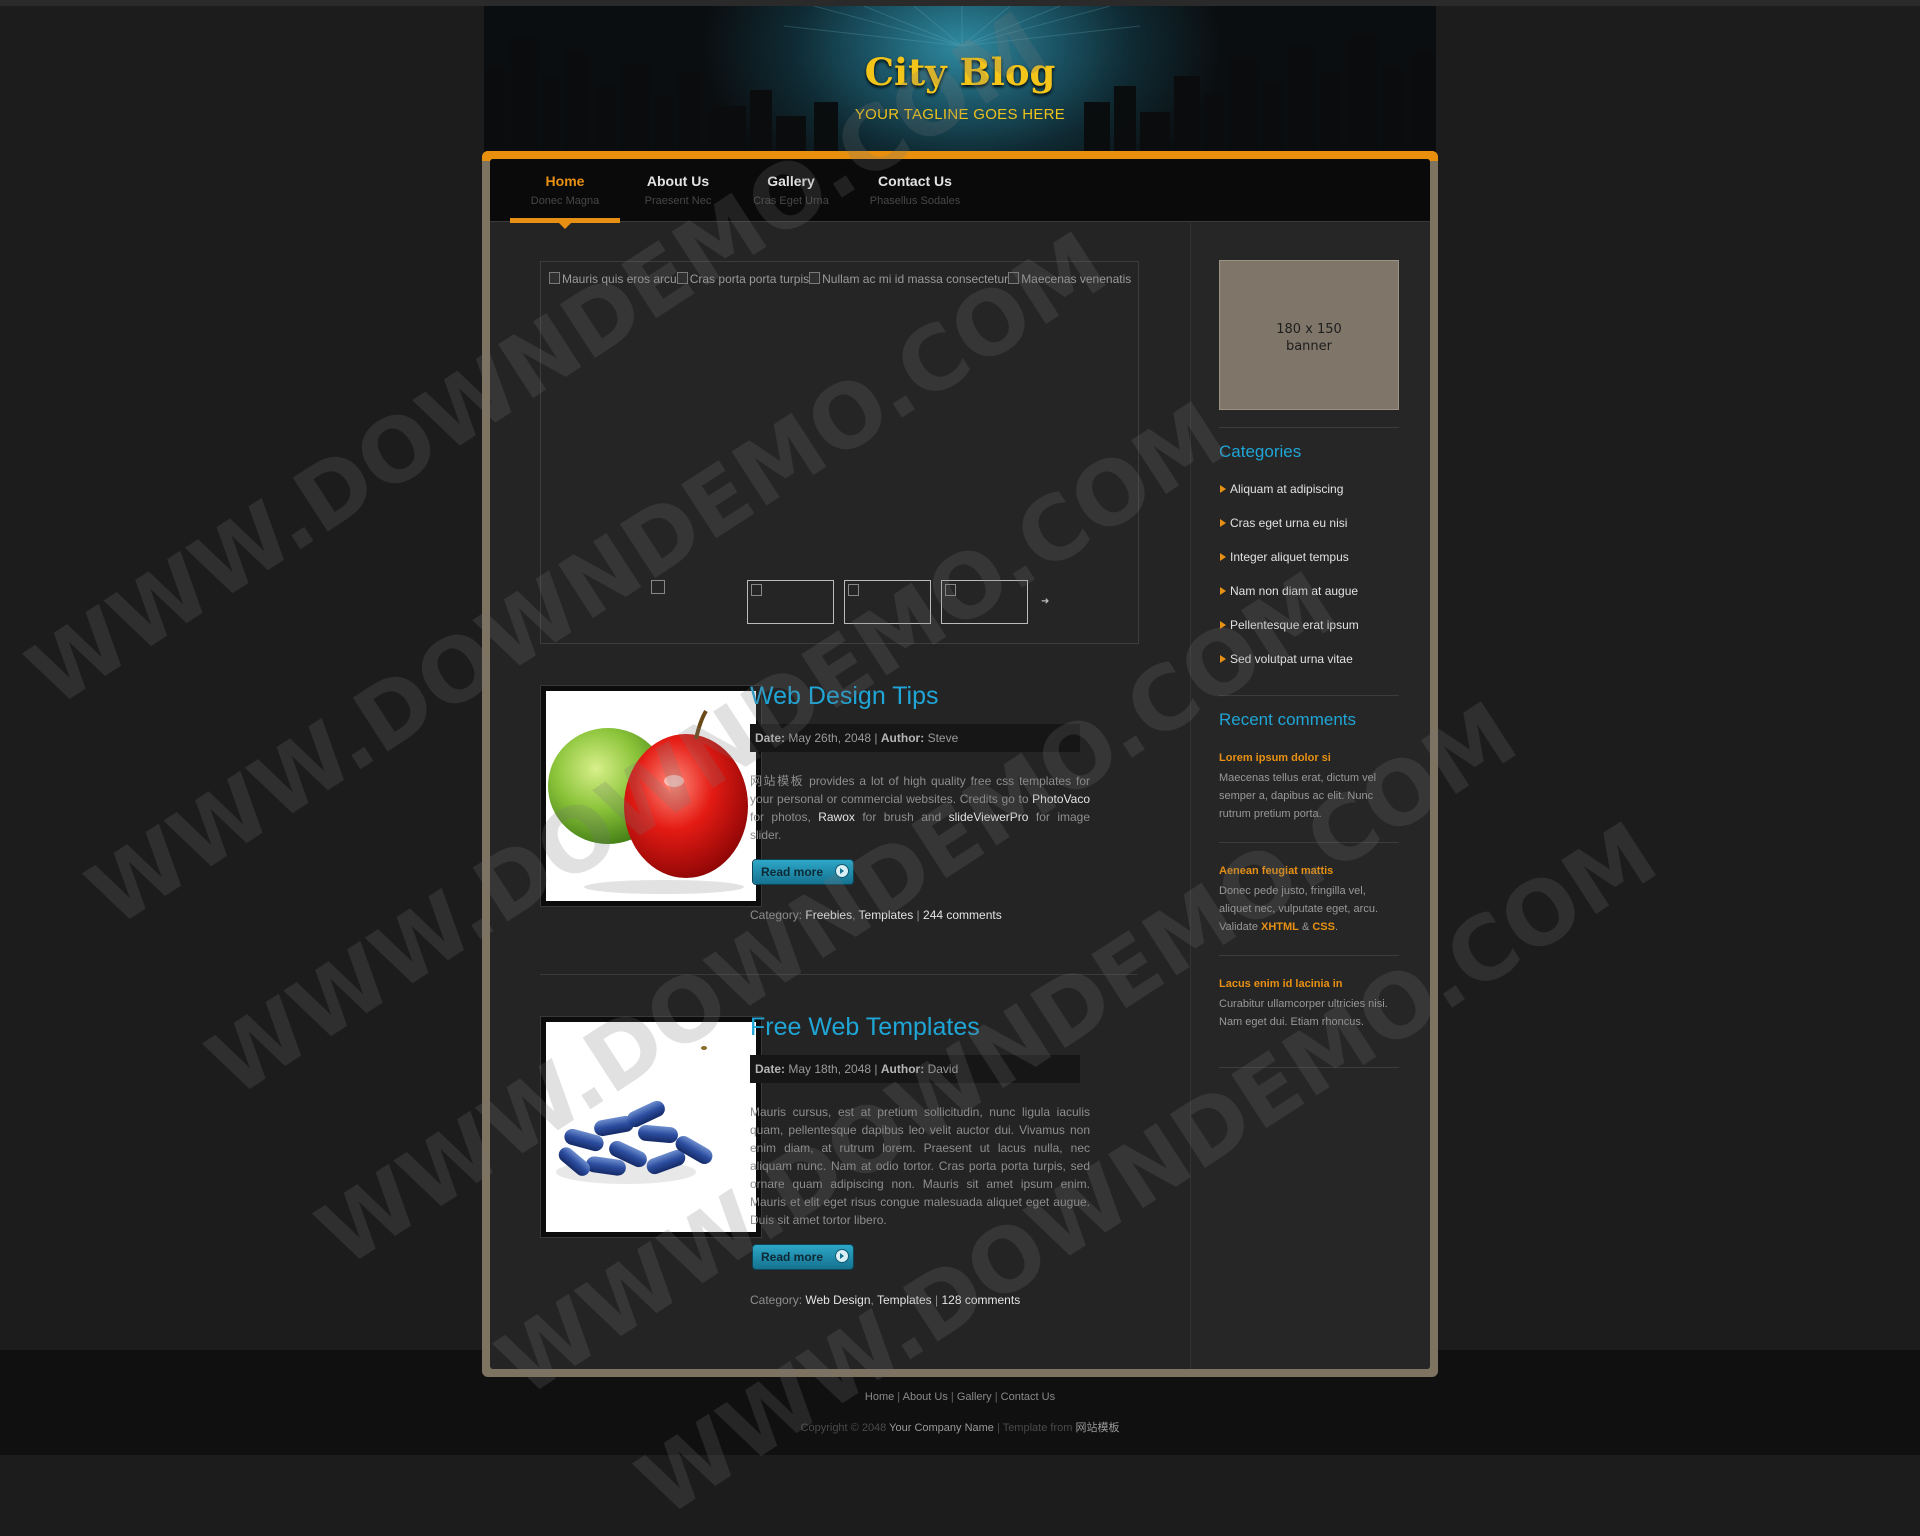  Describe the element at coordinates (678, 201) in the screenshot. I see `nav-sublabel: Praesent Nec` at that location.